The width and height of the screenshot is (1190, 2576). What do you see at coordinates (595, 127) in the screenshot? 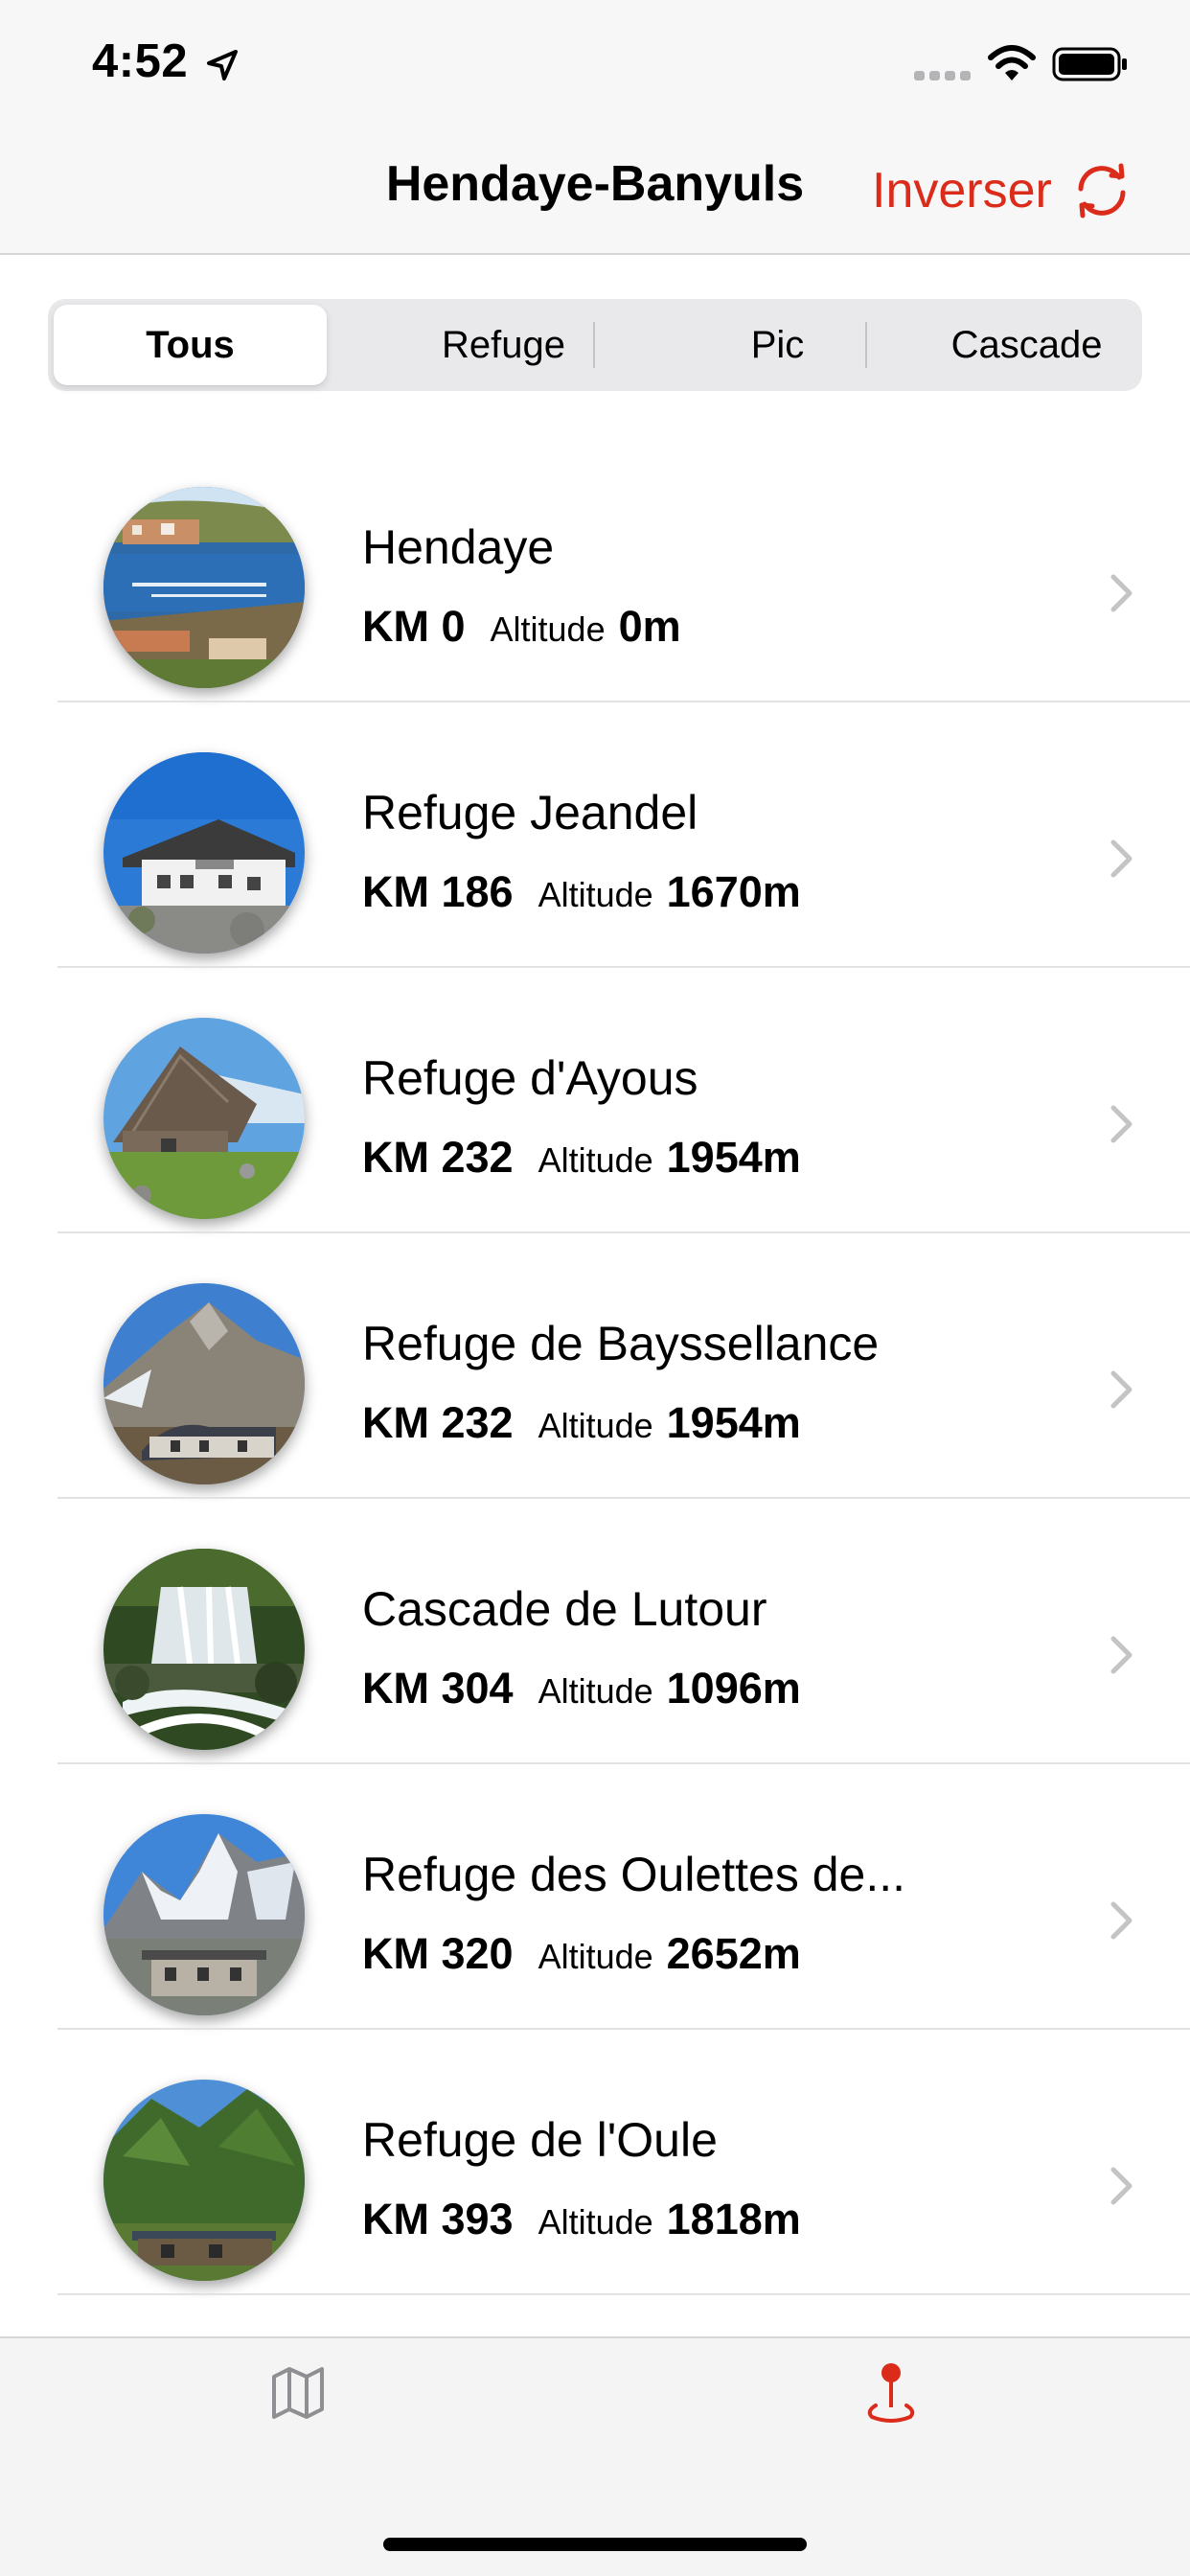
I see `navigation-header: 4:52 Hendaye-Banyuls Inverser` at bounding box center [595, 127].